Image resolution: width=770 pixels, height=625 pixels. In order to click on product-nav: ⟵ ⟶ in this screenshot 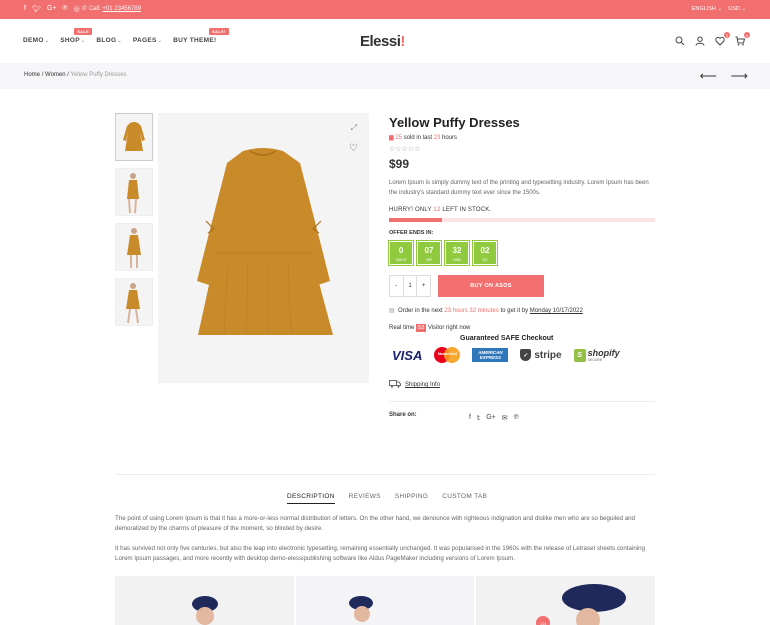, I will do `click(724, 76)`.